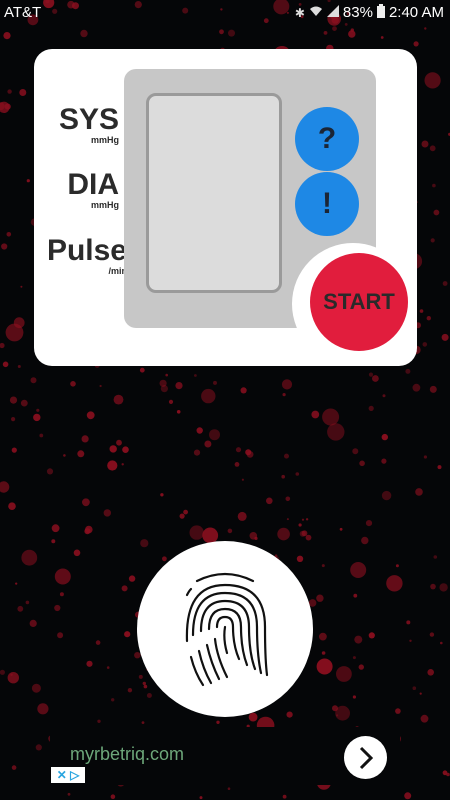 The image size is (450, 800). Describe the element at coordinates (327, 139) in the screenshot. I see `help-button: ?` at that location.